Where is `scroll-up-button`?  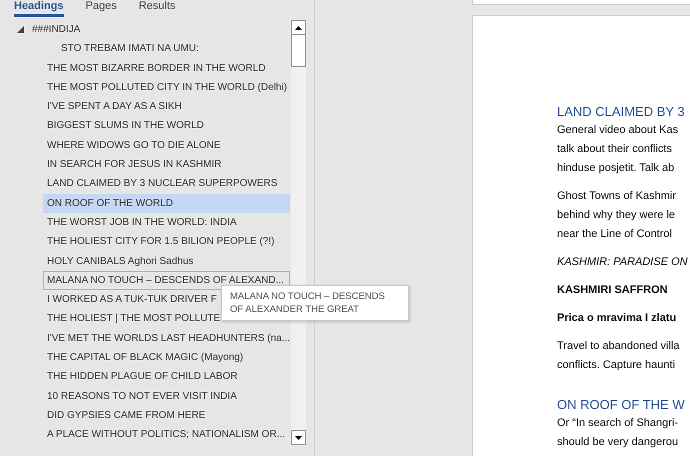
scroll-up-button is located at coordinates (298, 27).